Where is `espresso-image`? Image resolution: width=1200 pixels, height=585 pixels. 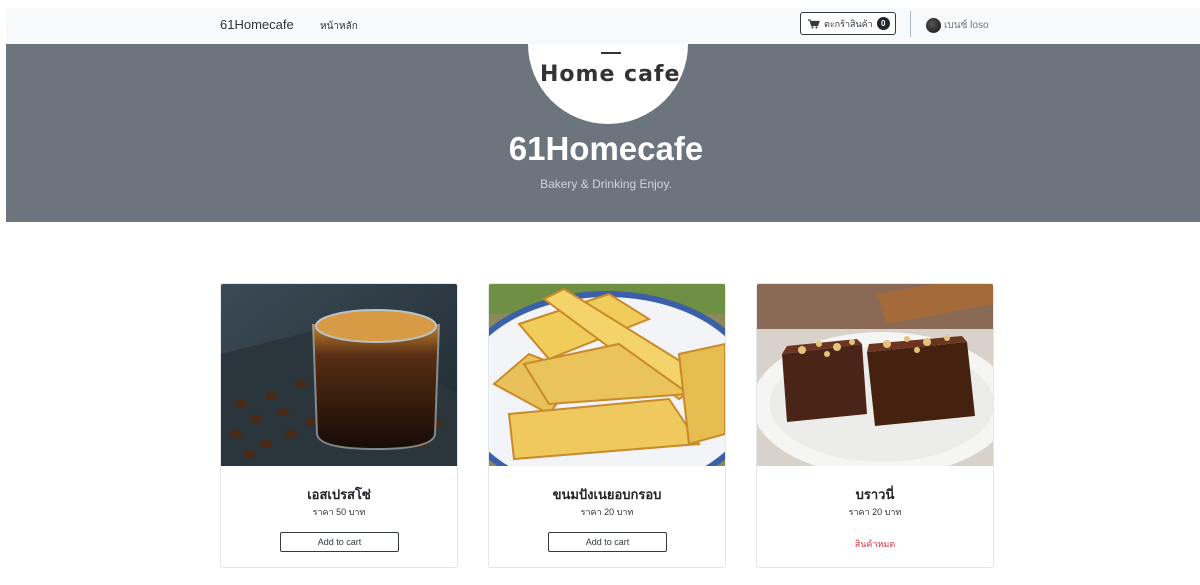 espresso-image is located at coordinates (339, 375).